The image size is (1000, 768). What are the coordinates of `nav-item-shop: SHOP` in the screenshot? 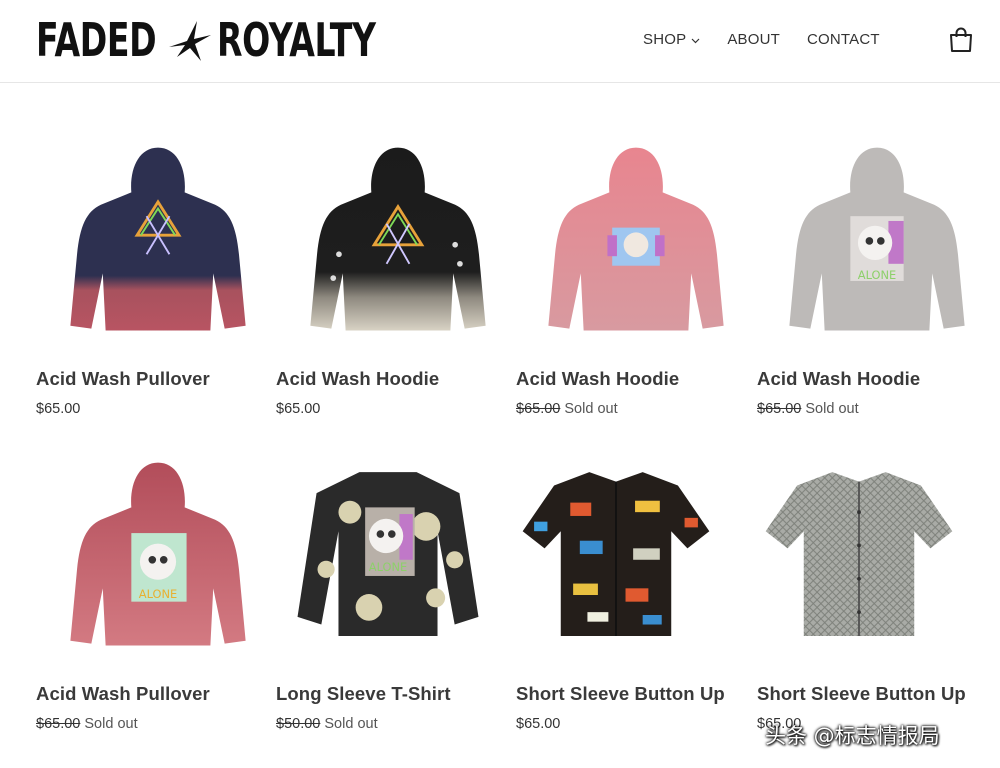 It's located at (671, 39).